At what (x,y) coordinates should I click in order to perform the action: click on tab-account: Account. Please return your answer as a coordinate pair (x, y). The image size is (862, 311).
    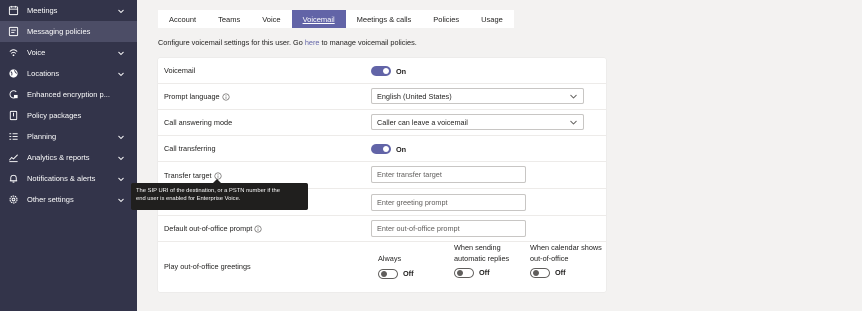
    Looking at the image, I should click on (182, 19).